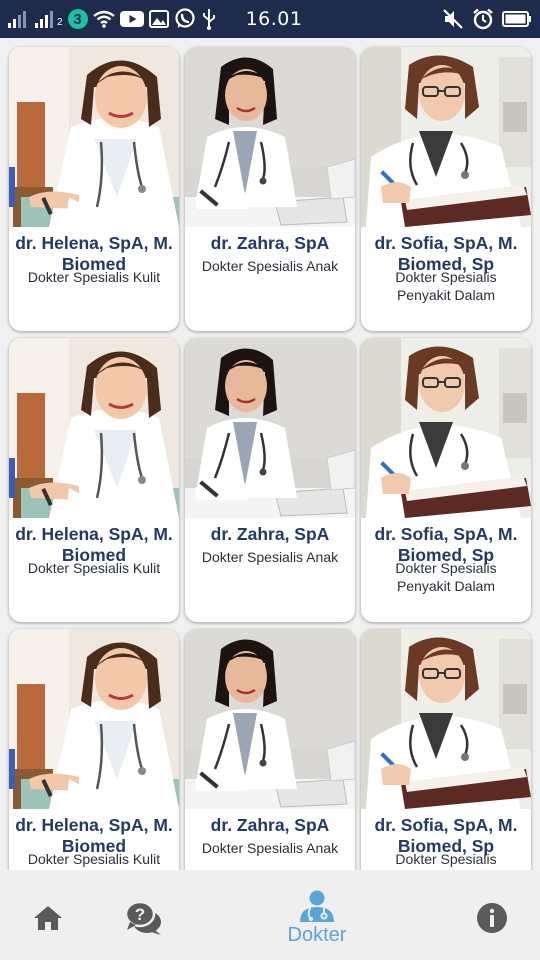 This screenshot has width=540, height=960. I want to click on home-icon, so click(48, 918).